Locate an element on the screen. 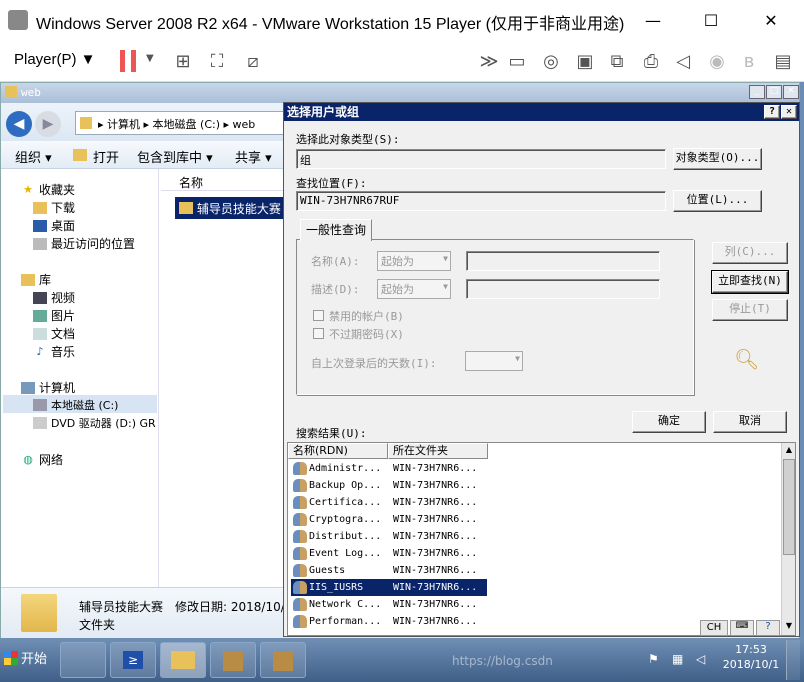  nav-libraries: 库 is located at coordinates (36, 279).